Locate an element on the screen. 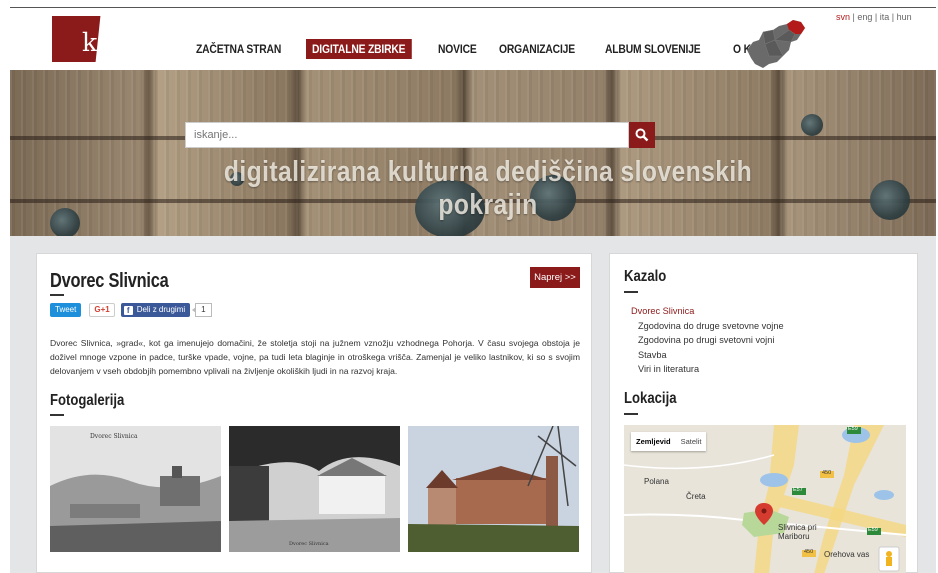  nav-item-organizations: ORGANIZACIJE is located at coordinates (537, 49).